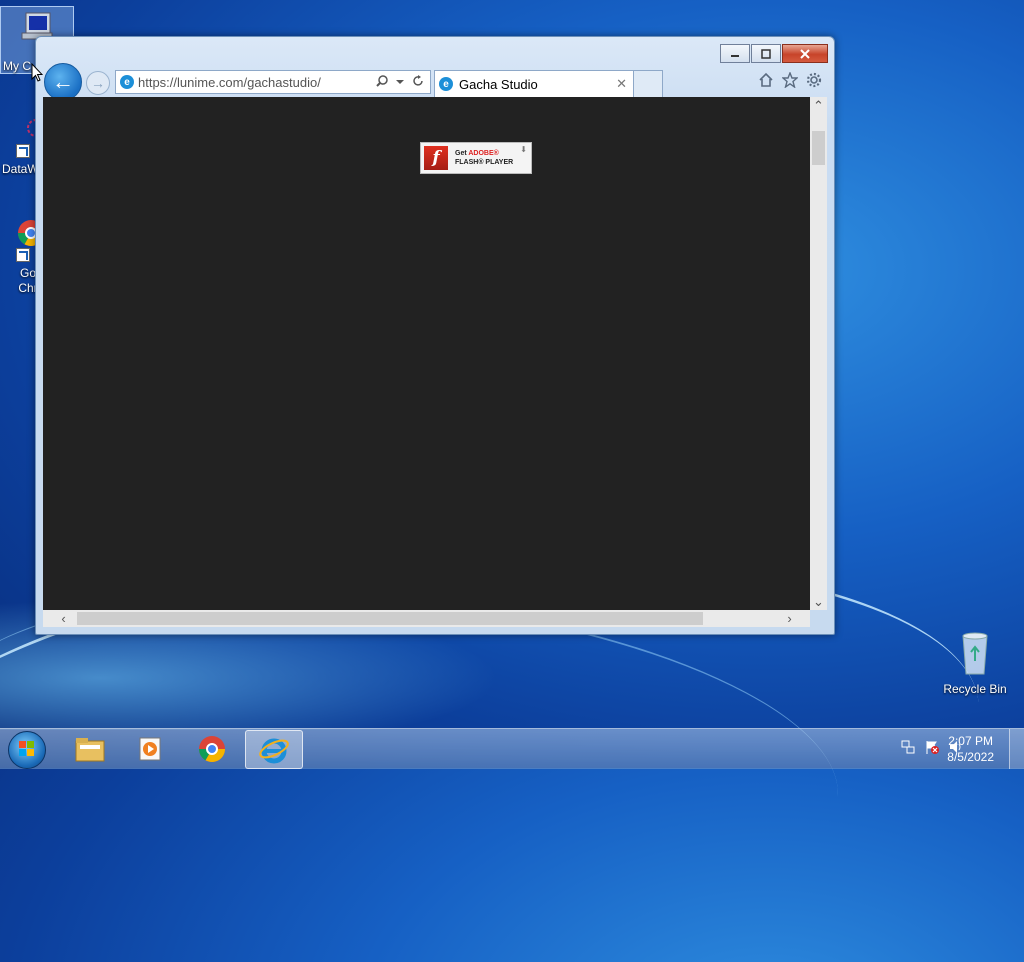 The image size is (1024, 962). What do you see at coordinates (446, 84) in the screenshot?
I see `tab-favicon-icon: e` at bounding box center [446, 84].